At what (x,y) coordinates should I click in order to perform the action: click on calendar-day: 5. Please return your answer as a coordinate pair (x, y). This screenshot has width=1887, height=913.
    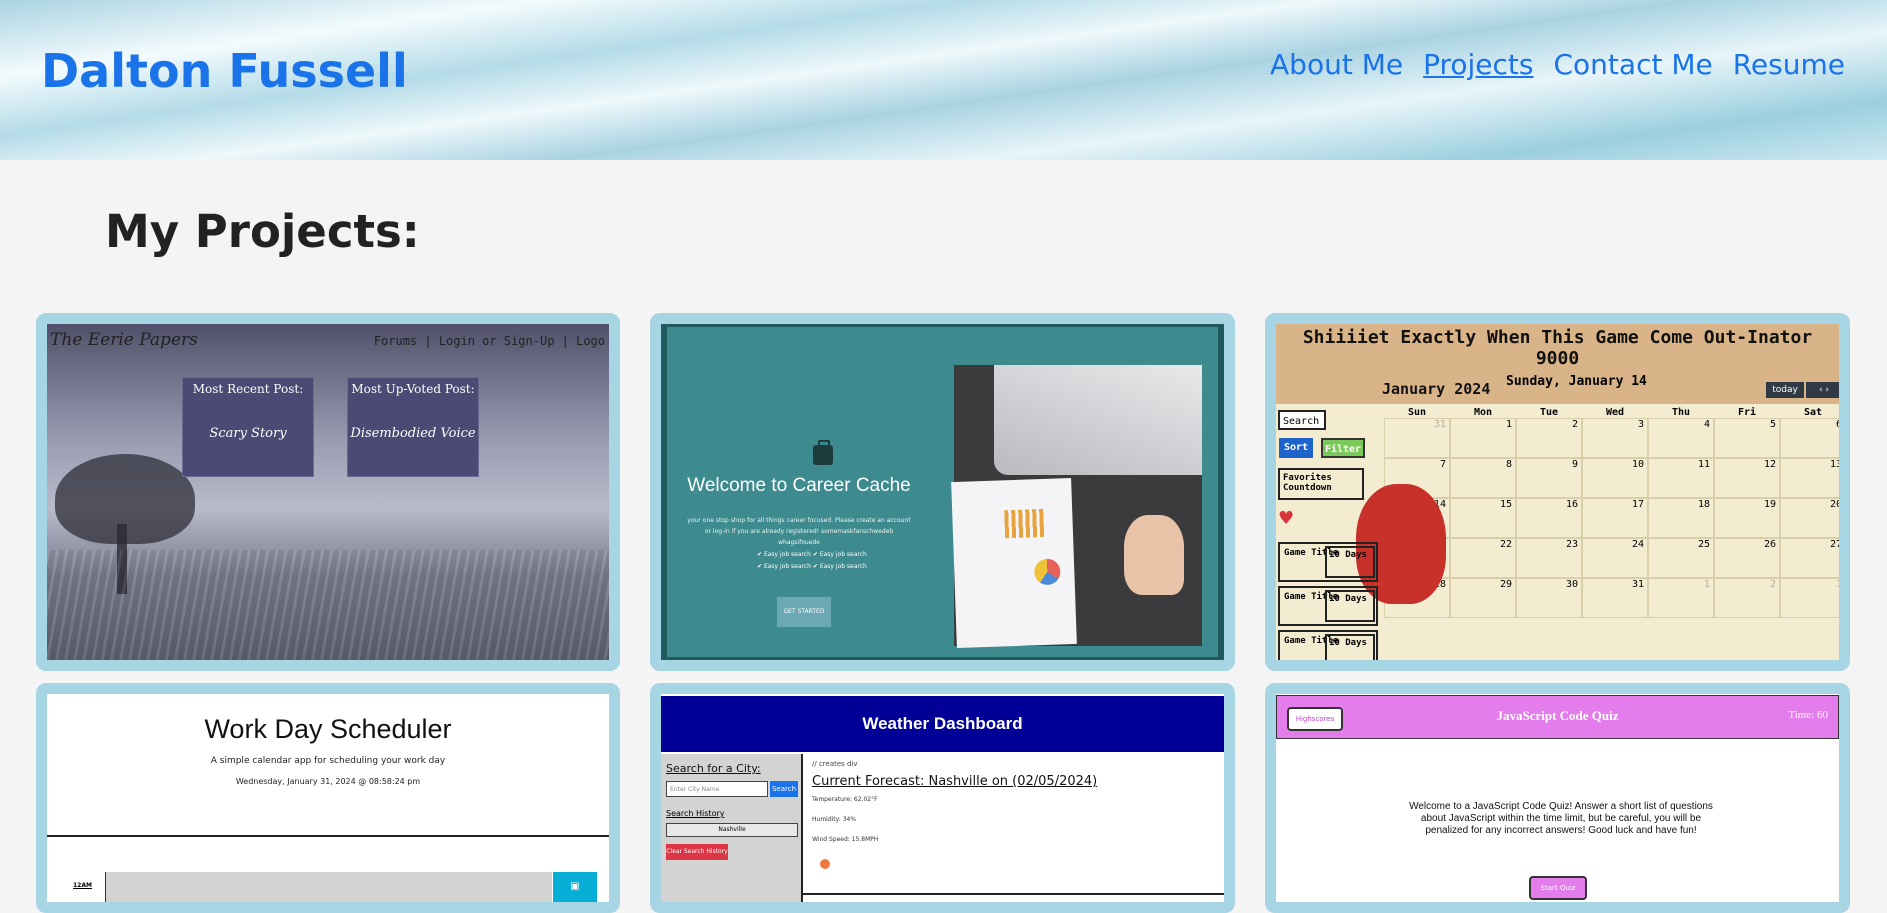
    Looking at the image, I should click on (1747, 438).